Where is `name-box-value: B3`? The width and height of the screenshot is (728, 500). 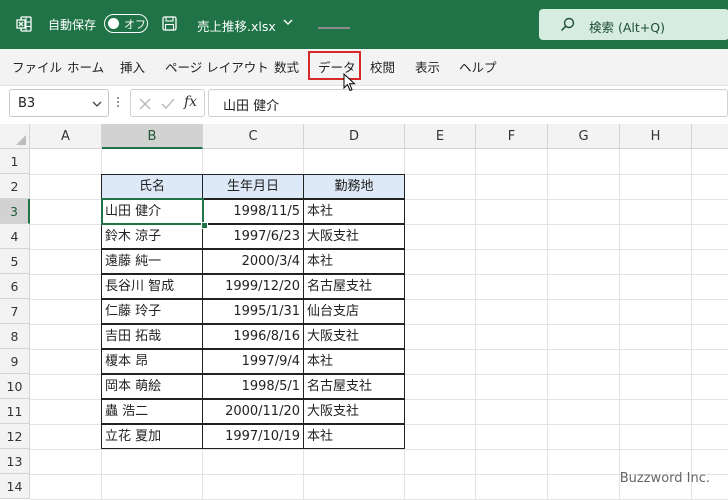
name-box-value: B3 is located at coordinates (27, 103).